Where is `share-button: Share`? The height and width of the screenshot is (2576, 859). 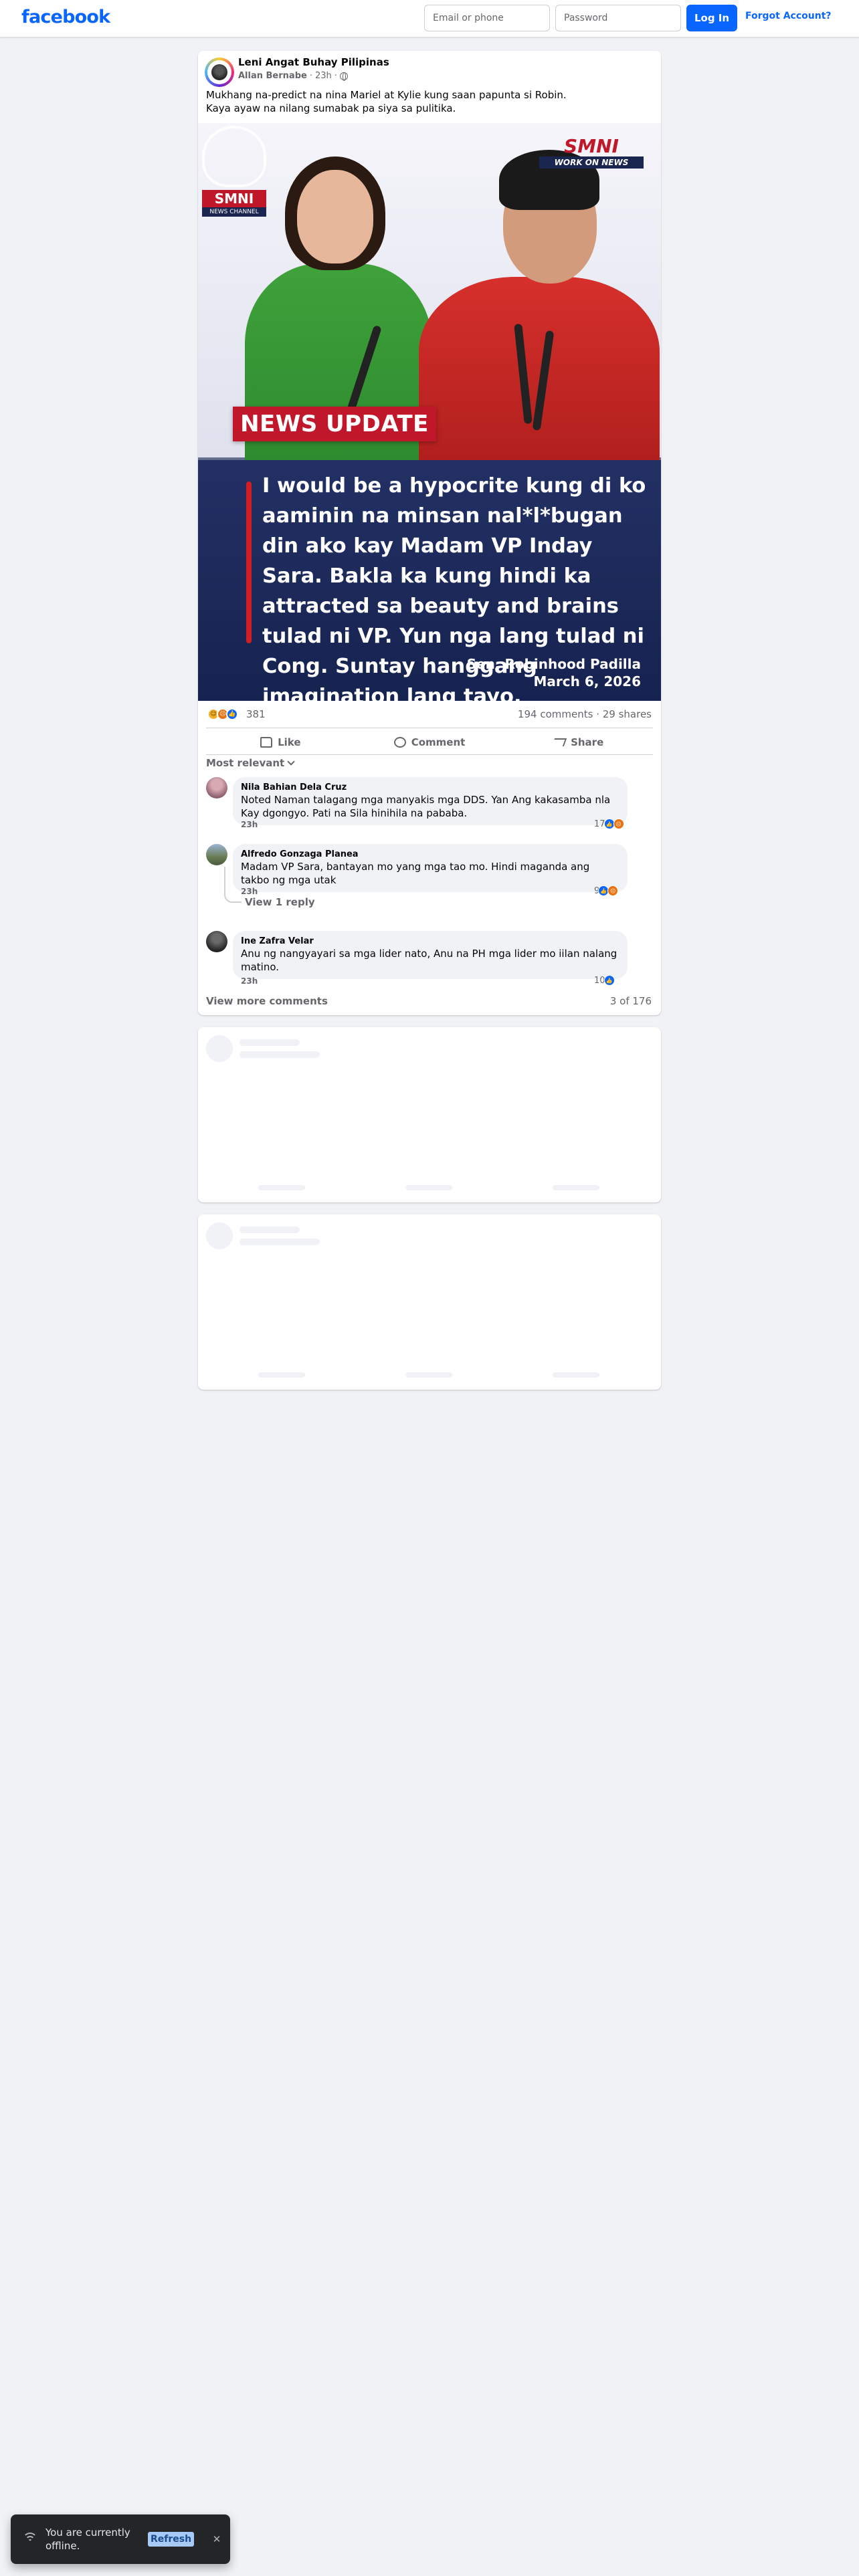 share-button: Share is located at coordinates (578, 742).